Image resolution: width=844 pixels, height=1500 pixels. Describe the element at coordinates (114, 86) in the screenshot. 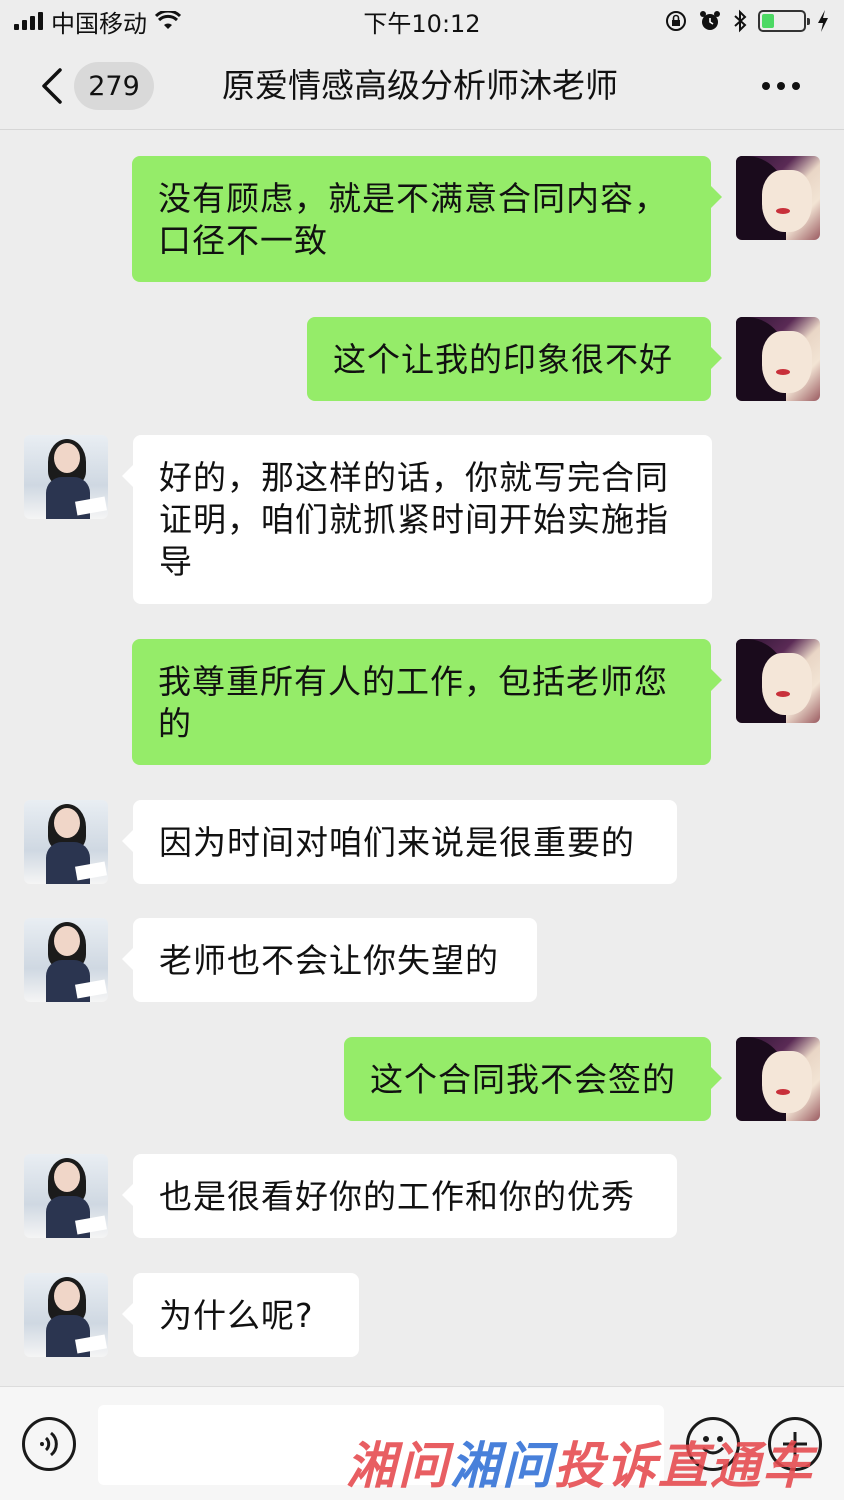

I see `unread-count-badge: 279` at that location.